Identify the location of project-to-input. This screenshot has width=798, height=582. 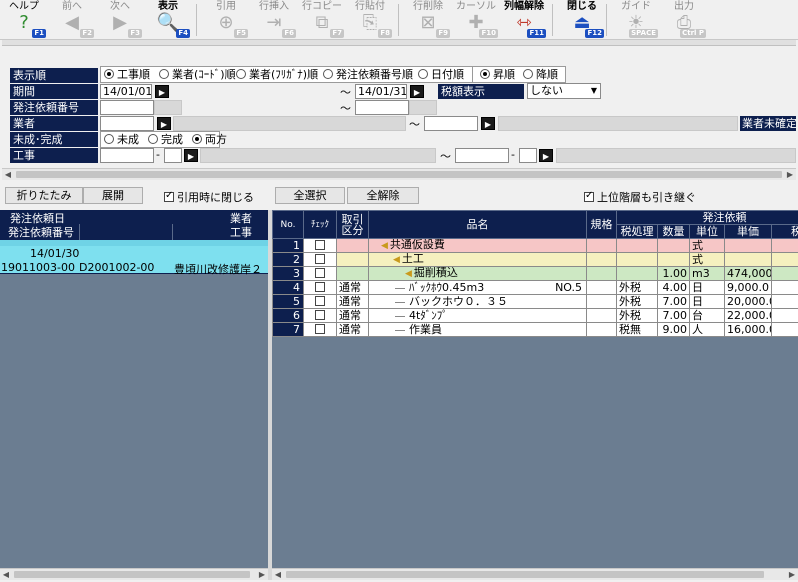
(482, 155).